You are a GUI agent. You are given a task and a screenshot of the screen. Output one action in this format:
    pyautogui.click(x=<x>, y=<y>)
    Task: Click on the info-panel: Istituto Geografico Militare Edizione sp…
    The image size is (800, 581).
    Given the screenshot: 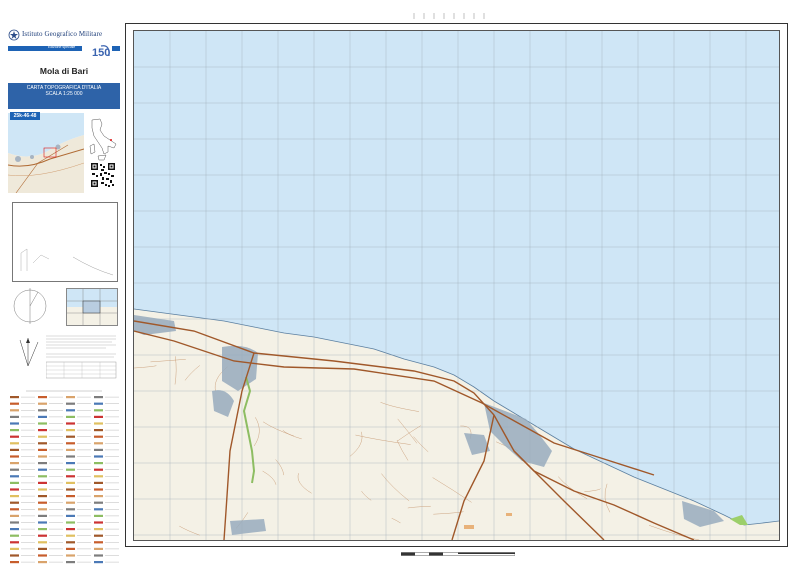 What is the action you would take?
    pyautogui.click(x=64, y=296)
    